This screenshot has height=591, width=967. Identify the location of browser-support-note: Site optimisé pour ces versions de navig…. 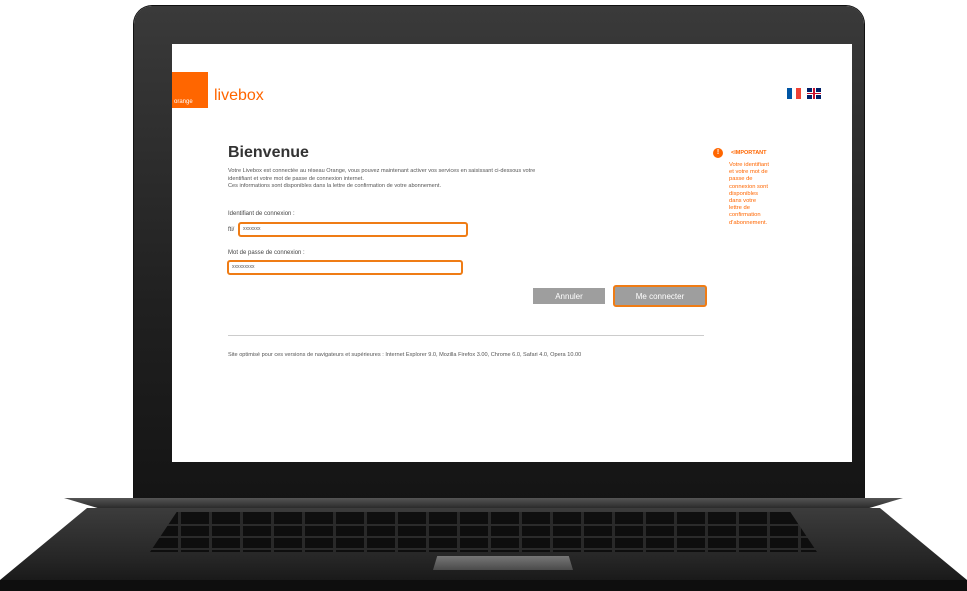
(405, 355).